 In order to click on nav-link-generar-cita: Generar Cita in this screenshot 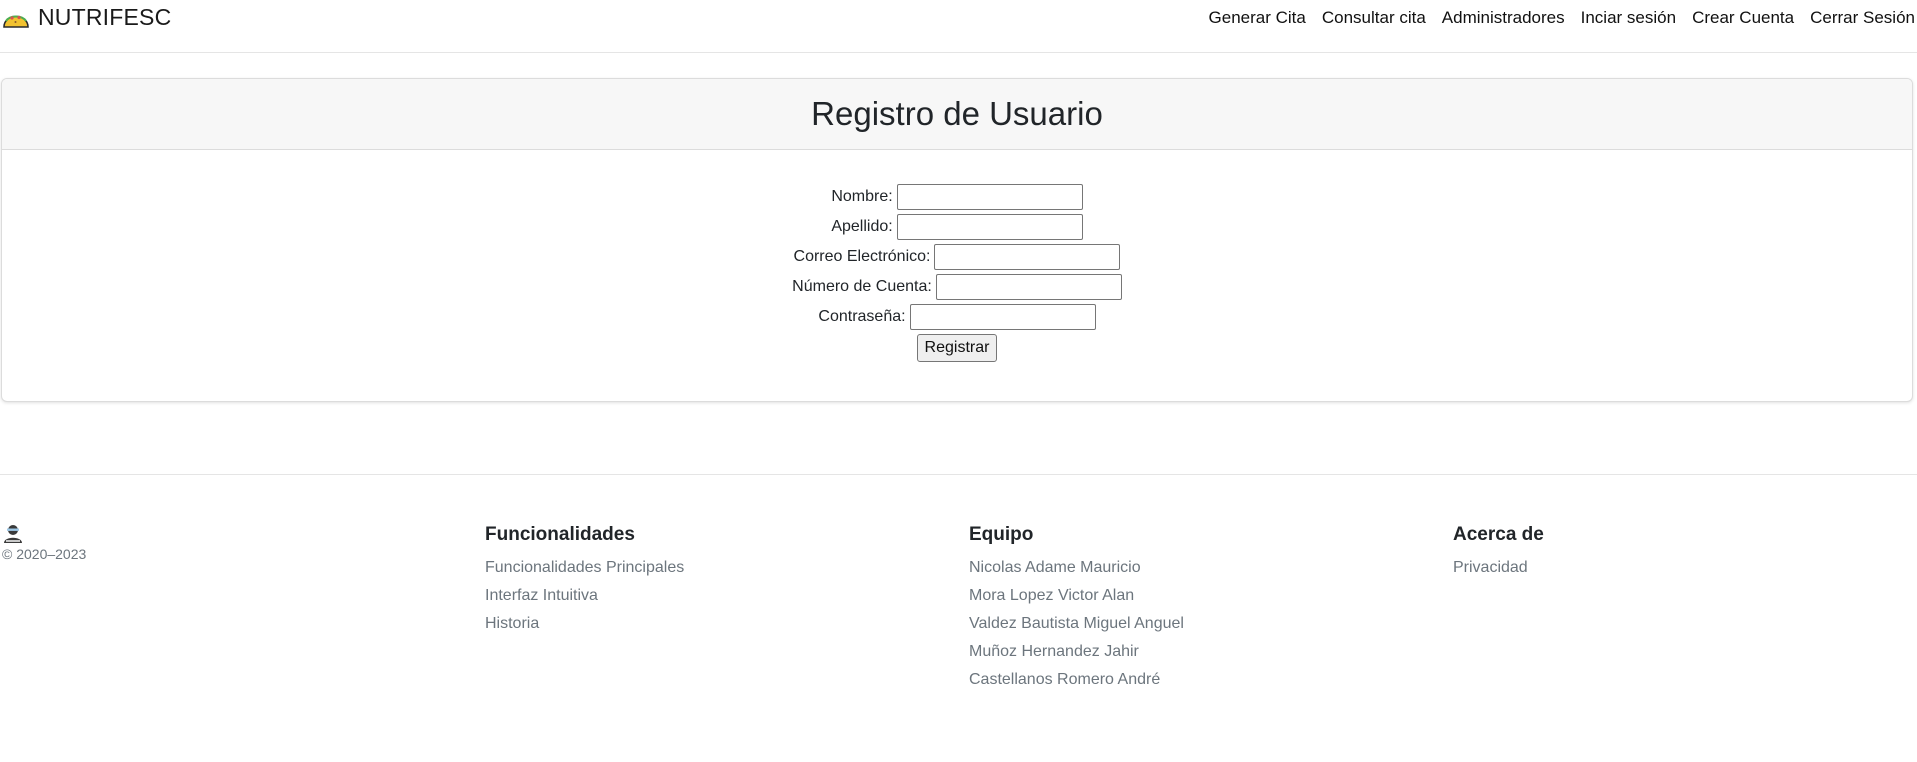, I will do `click(1257, 18)`.